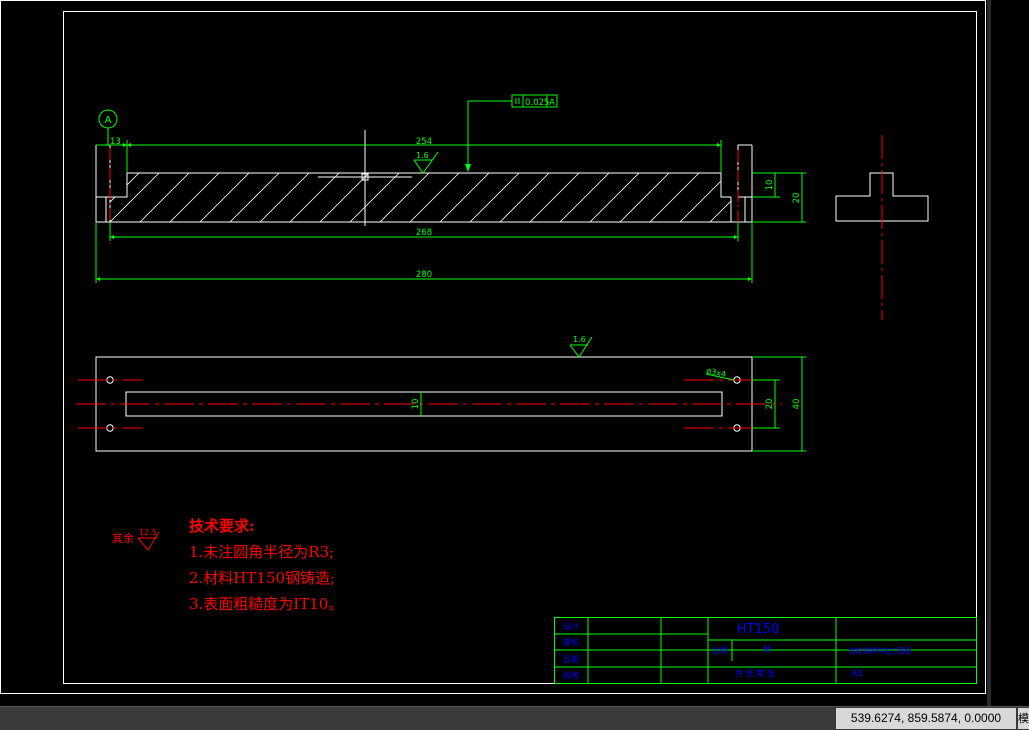 This screenshot has width=1029, height=730. Describe the element at coordinates (416, 404) in the screenshot. I see `dim-slot-10: 10` at that location.